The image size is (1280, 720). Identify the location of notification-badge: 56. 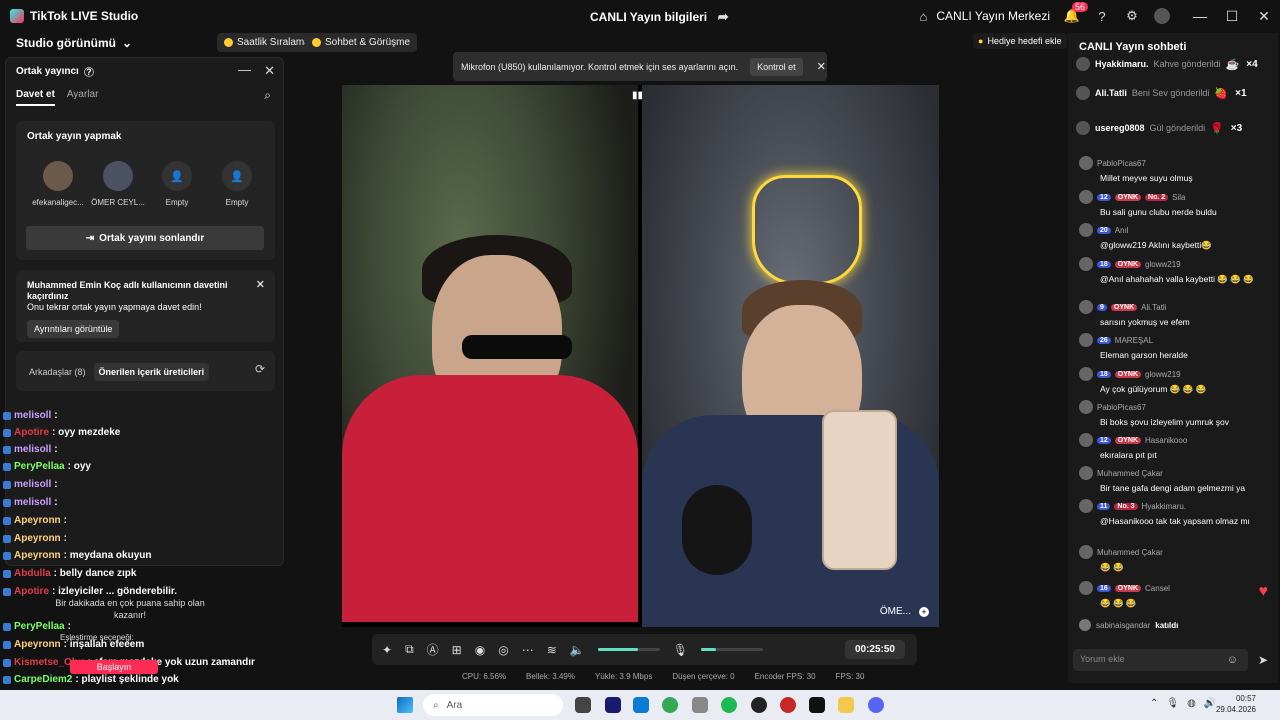
(1080, 7).